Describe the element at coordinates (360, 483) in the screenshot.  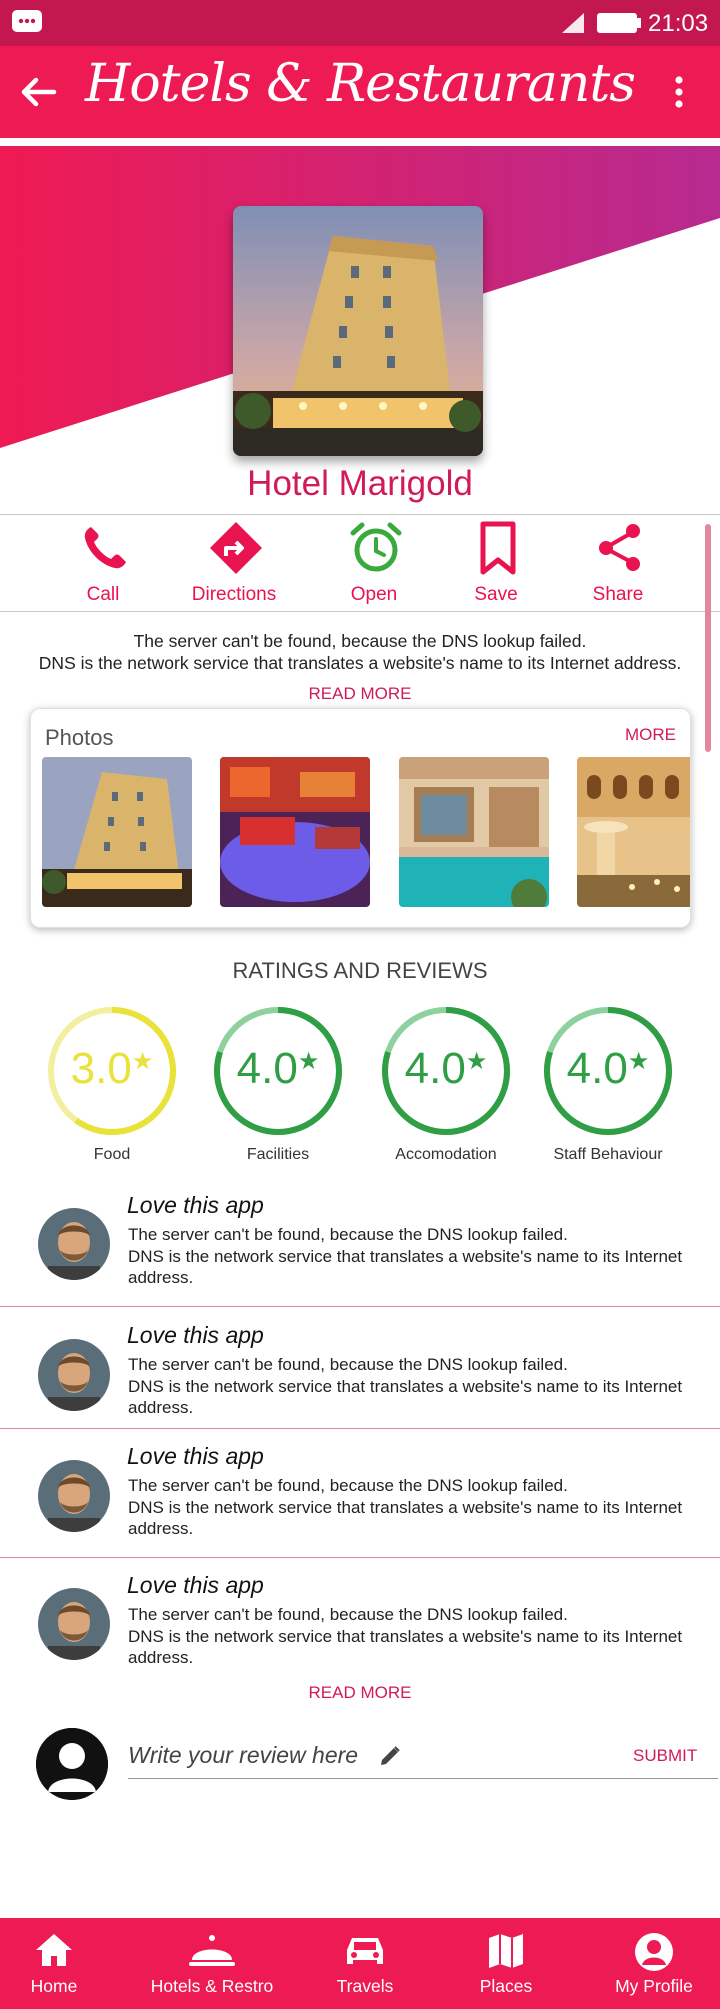
I see `hotel-name: Hotel Marigold` at that location.